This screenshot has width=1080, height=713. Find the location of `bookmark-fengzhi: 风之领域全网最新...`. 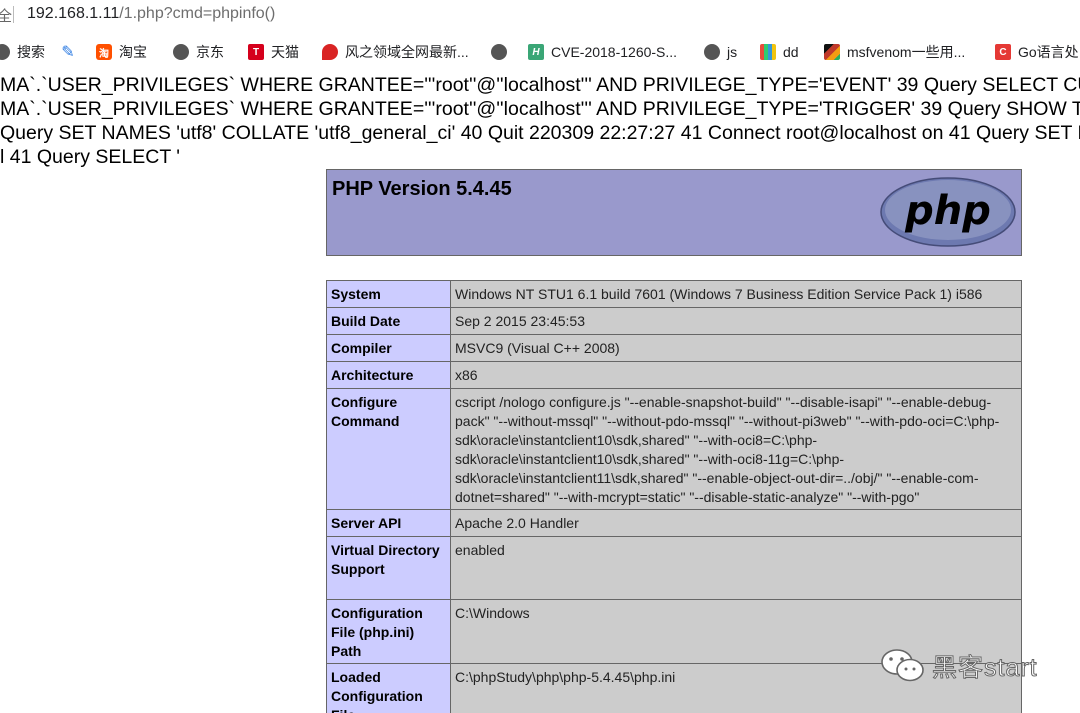

bookmark-fengzhi: 风之领域全网最新... is located at coordinates (395, 52).